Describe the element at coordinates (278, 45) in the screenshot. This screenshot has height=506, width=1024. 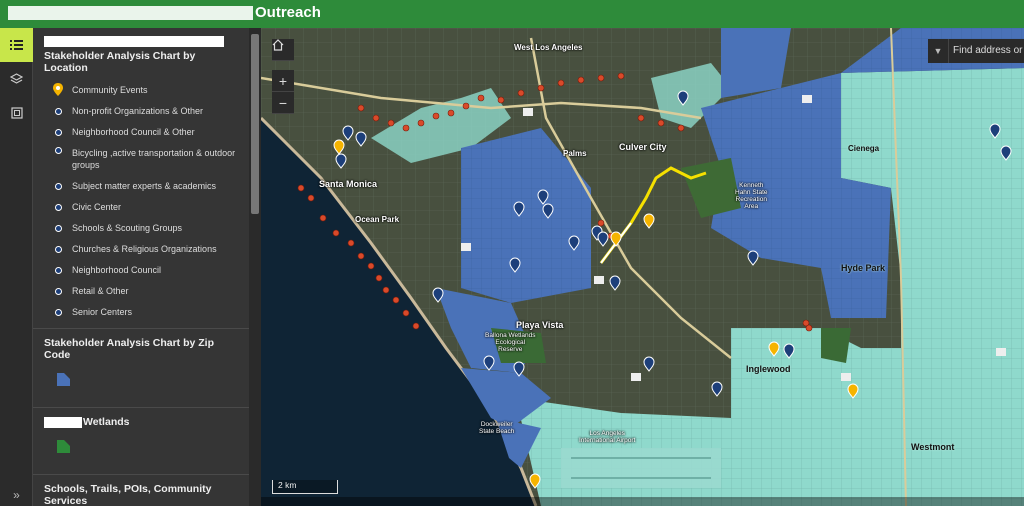
I see `home-icon` at that location.